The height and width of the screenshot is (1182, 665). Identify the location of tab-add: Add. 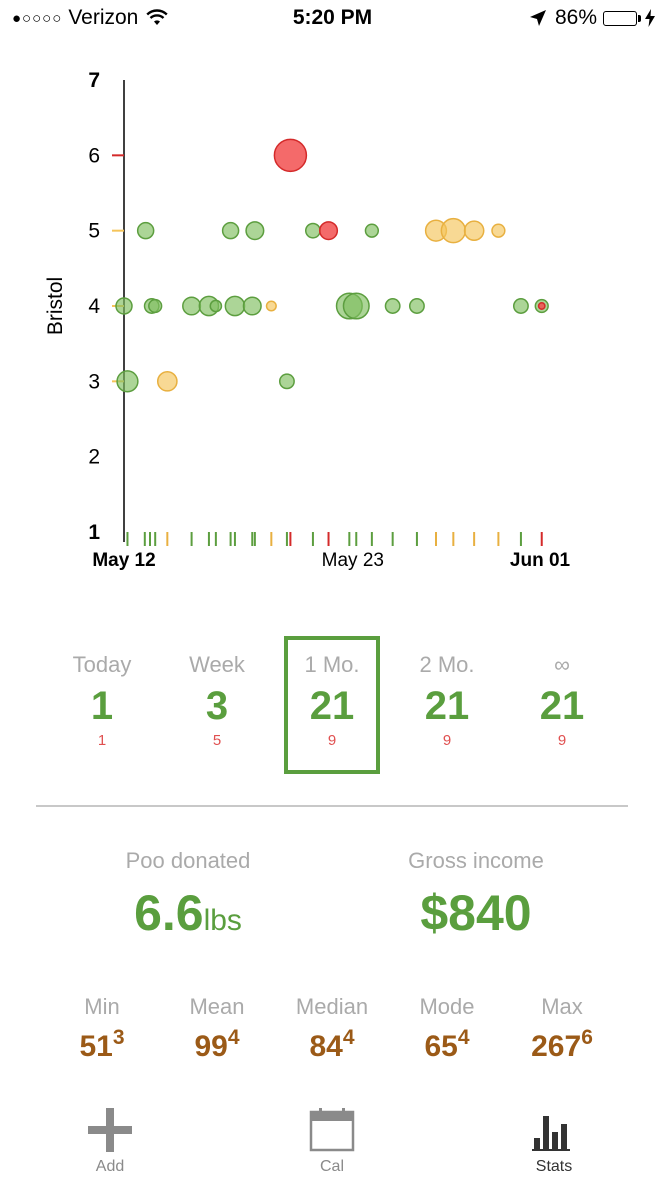
(110, 1141).